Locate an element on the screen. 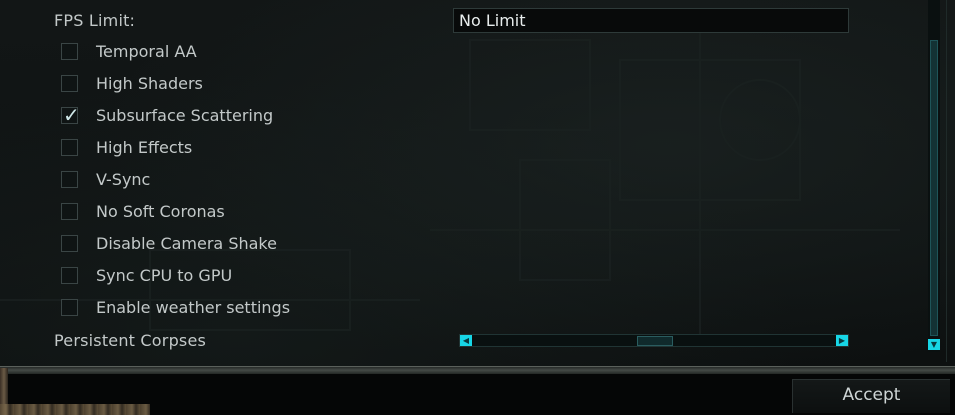 This screenshot has height=415, width=955. scrollbar-thumb is located at coordinates (934, 188).